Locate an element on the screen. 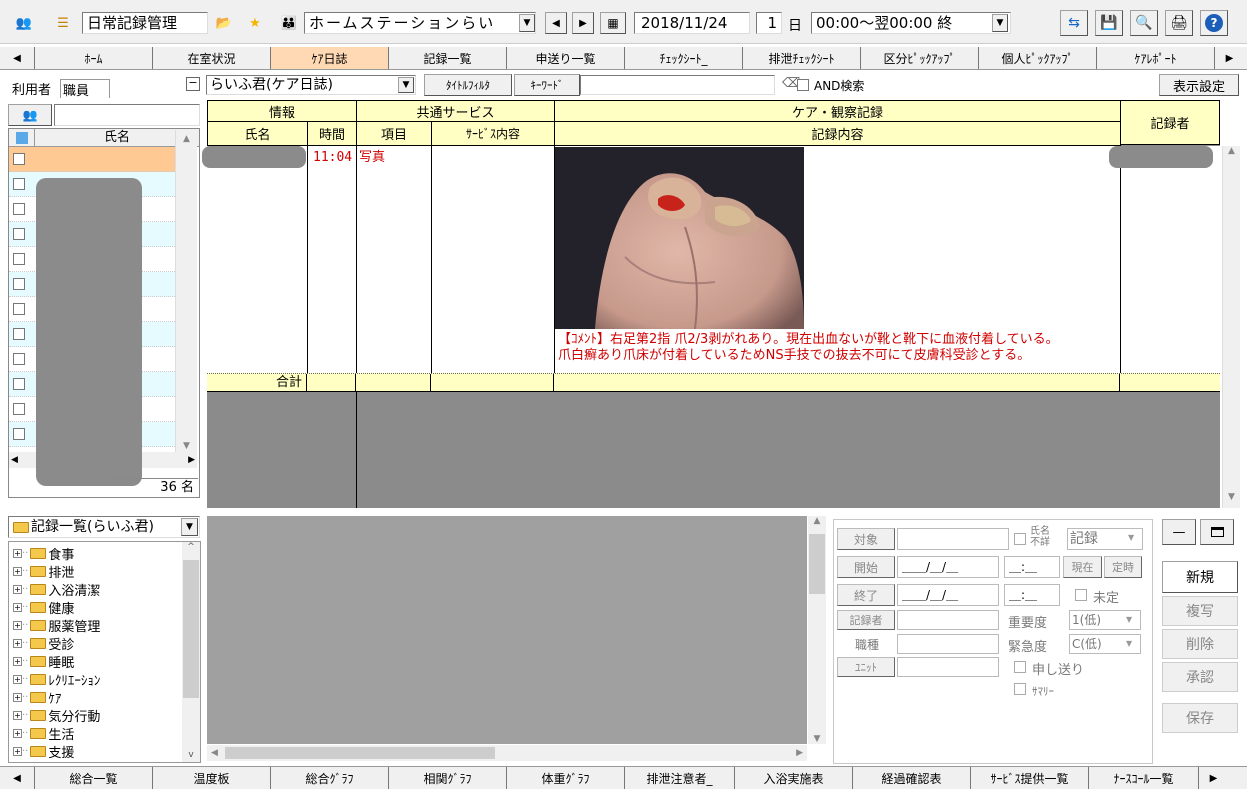 This screenshot has width=1247, height=789. recorder-button: 記録者 is located at coordinates (866, 620).